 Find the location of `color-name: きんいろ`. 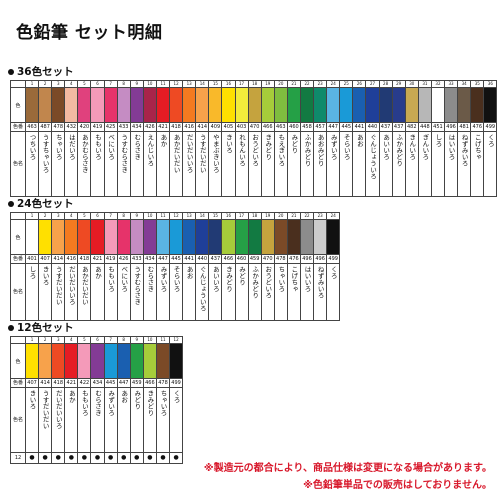

color-name: きんいろ is located at coordinates (411, 147).